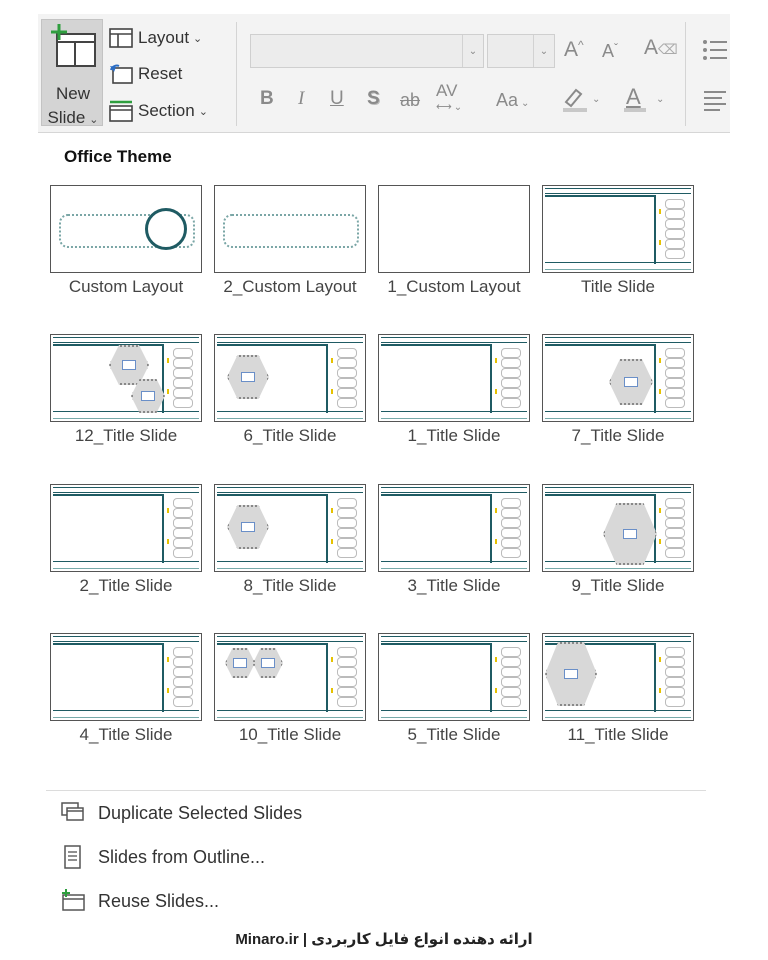 The image size is (768, 960). What do you see at coordinates (410, 100) in the screenshot?
I see `strikethrough-icon: ab` at bounding box center [410, 100].